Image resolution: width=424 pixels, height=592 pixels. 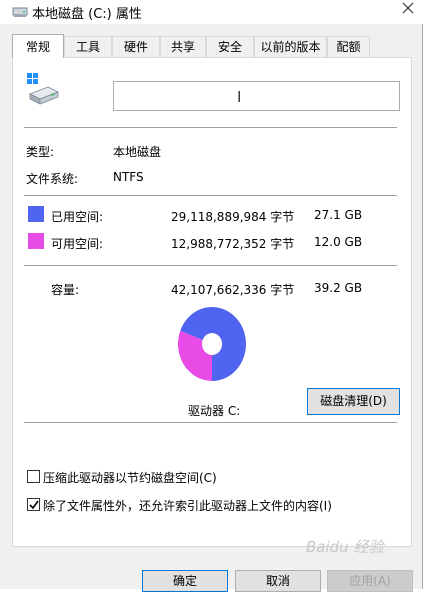 What do you see at coordinates (20, 11) in the screenshot?
I see `drive-icon` at bounding box center [20, 11].